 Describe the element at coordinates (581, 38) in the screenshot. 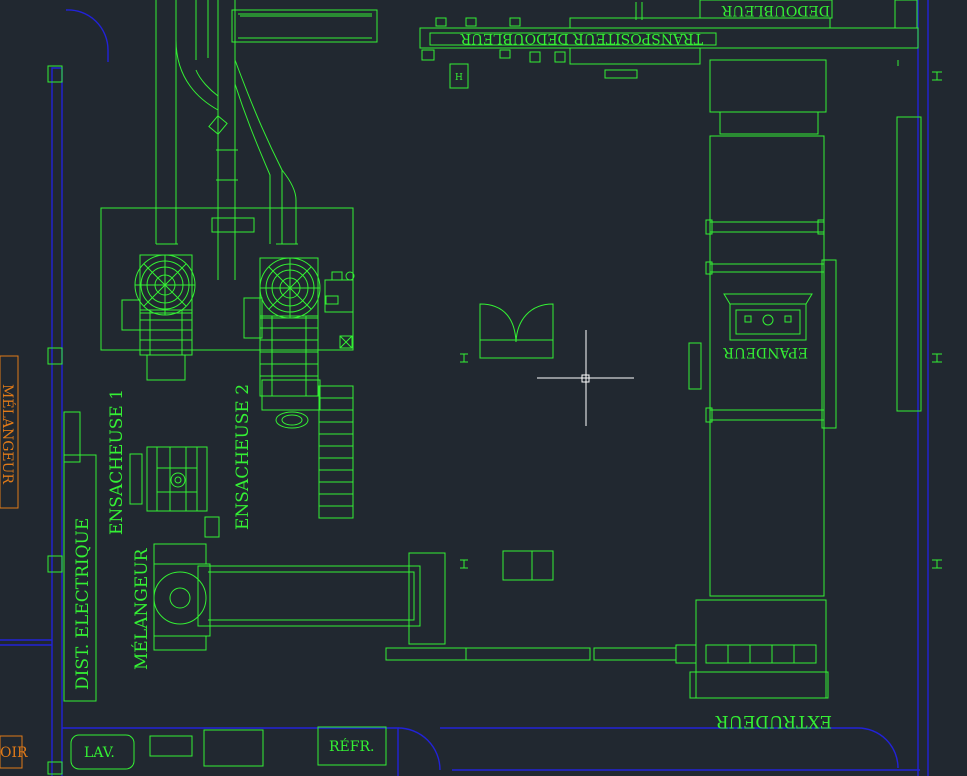

I see `transpositeur-label: TRANSPOSITEUR DEDOUBLEUR` at that location.